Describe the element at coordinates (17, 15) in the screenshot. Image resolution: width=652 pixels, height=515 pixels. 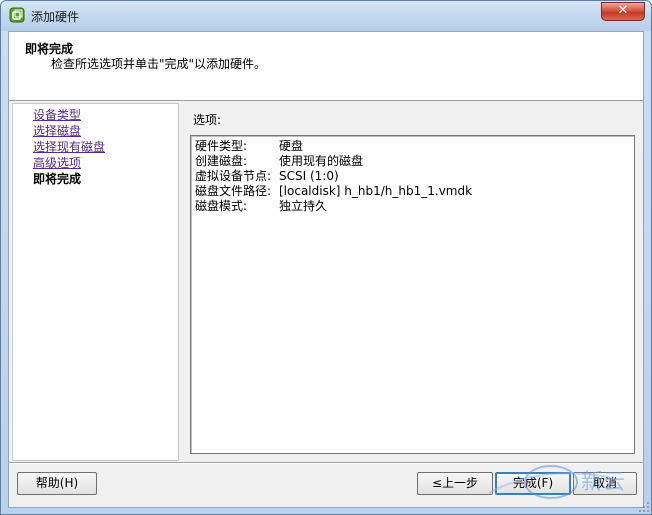
I see `vsphere-app-icon` at that location.